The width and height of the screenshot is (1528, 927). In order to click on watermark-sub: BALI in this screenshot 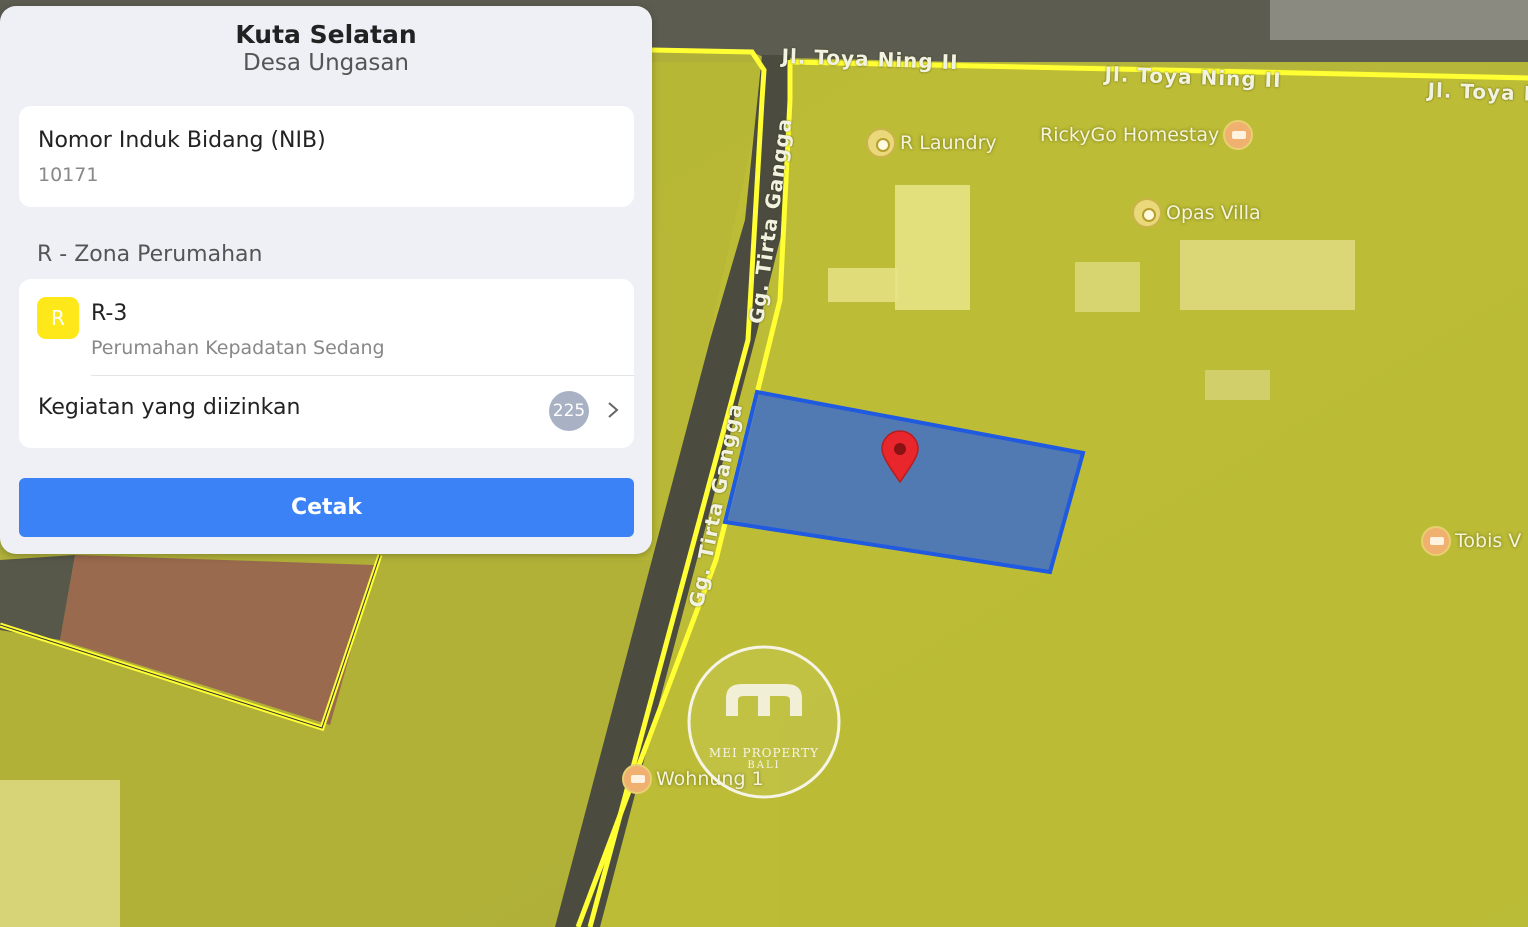, I will do `click(764, 765)`.